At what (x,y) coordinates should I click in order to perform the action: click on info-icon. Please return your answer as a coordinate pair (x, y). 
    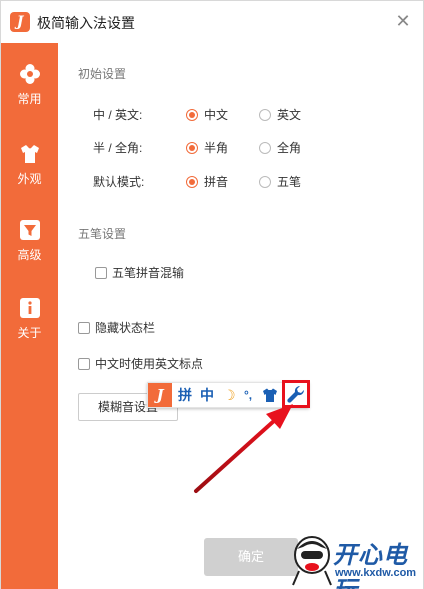
    Looking at the image, I should click on (29, 308).